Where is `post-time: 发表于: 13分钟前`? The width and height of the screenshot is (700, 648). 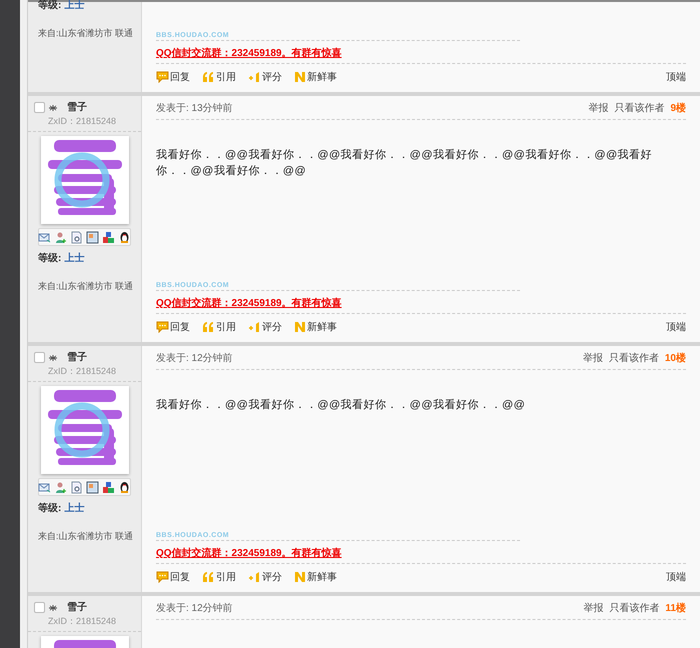
post-time: 发表于: 13分钟前 is located at coordinates (194, 109).